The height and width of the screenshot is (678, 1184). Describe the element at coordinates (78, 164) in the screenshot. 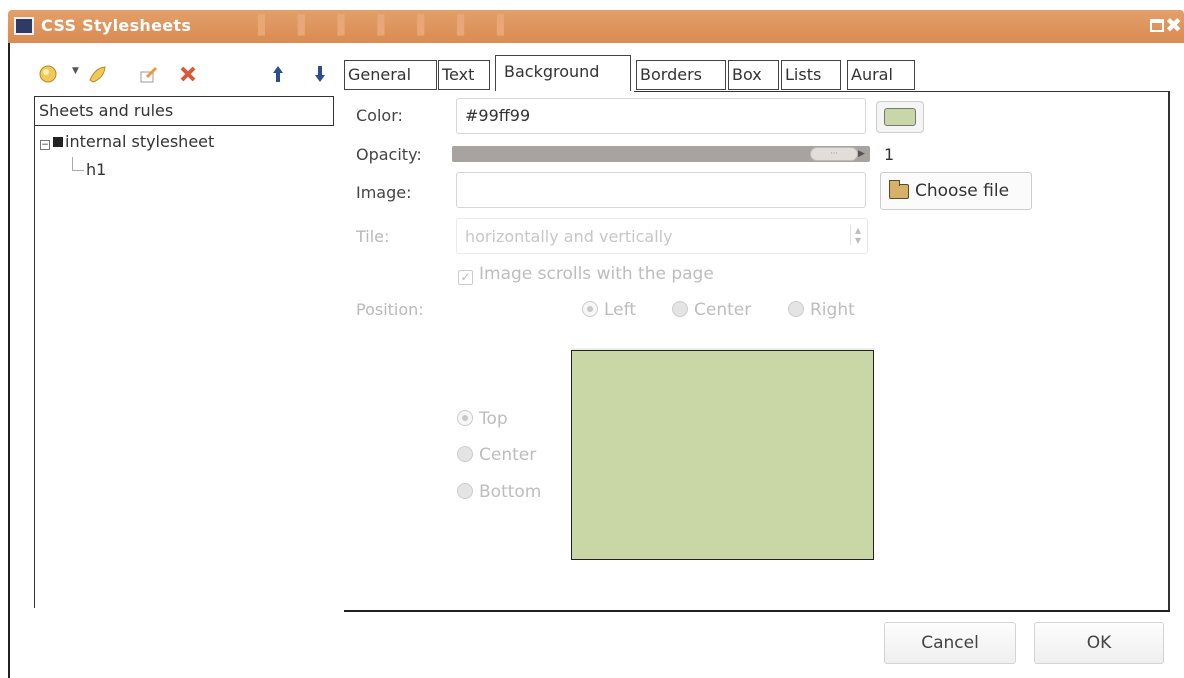

I see `tree-branch-line` at that location.